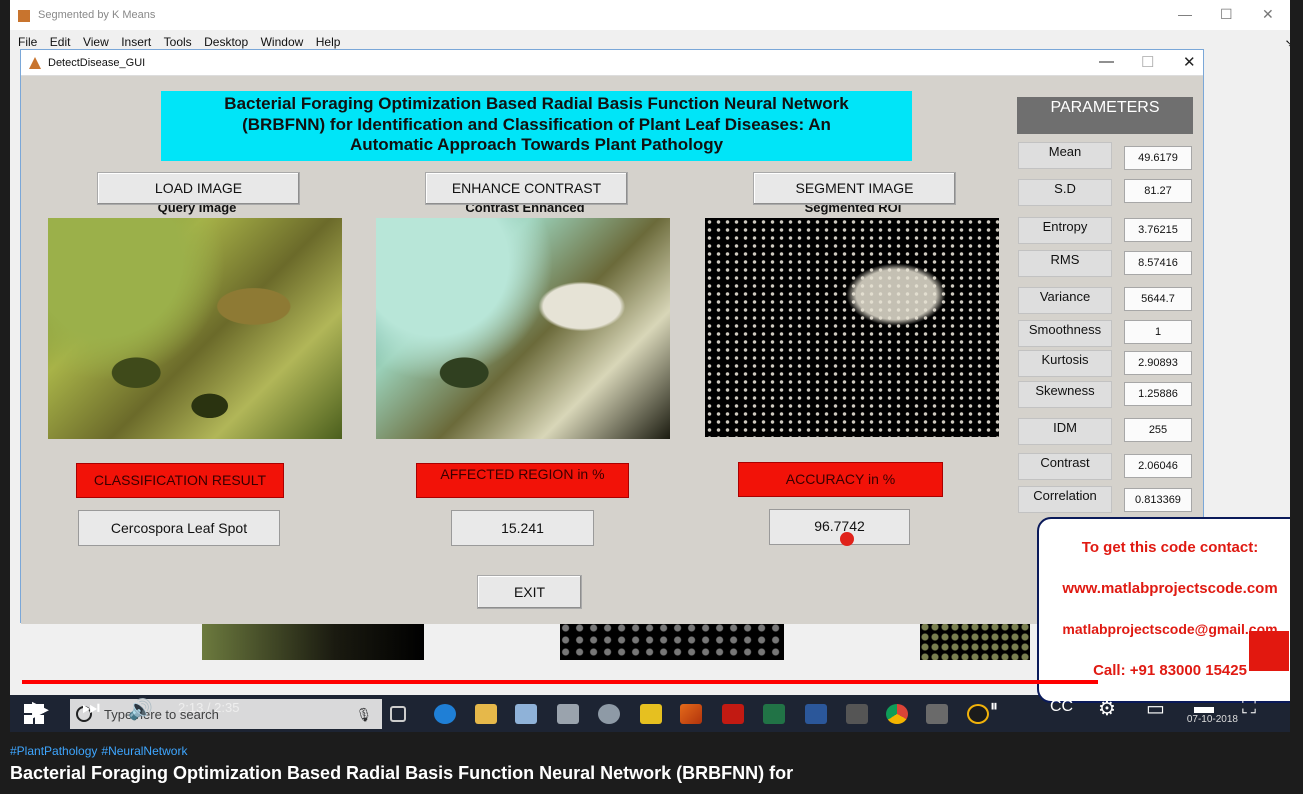 The height and width of the screenshot is (794, 1303). What do you see at coordinates (1170, 670) in the screenshot?
I see `contact-phone: Call: +91 83000 15425` at bounding box center [1170, 670].